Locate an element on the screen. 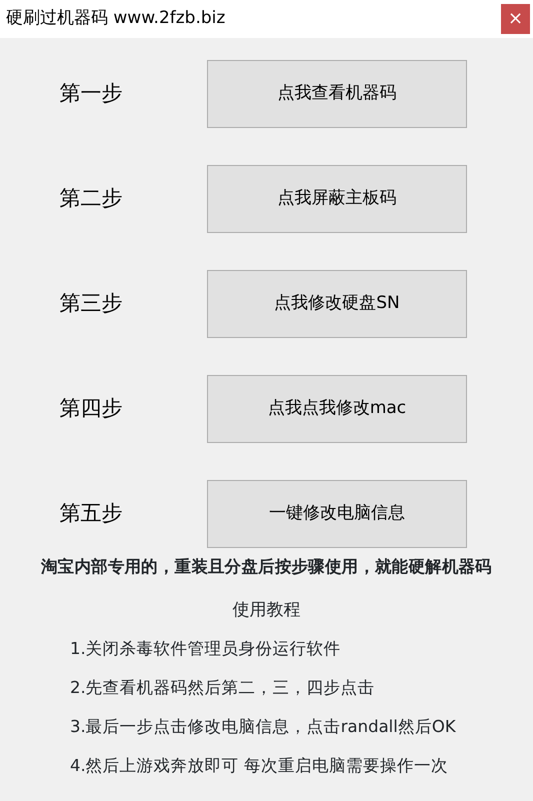 The height and width of the screenshot is (801, 533). step-button: 一键修改电脑信息 is located at coordinates (337, 514).